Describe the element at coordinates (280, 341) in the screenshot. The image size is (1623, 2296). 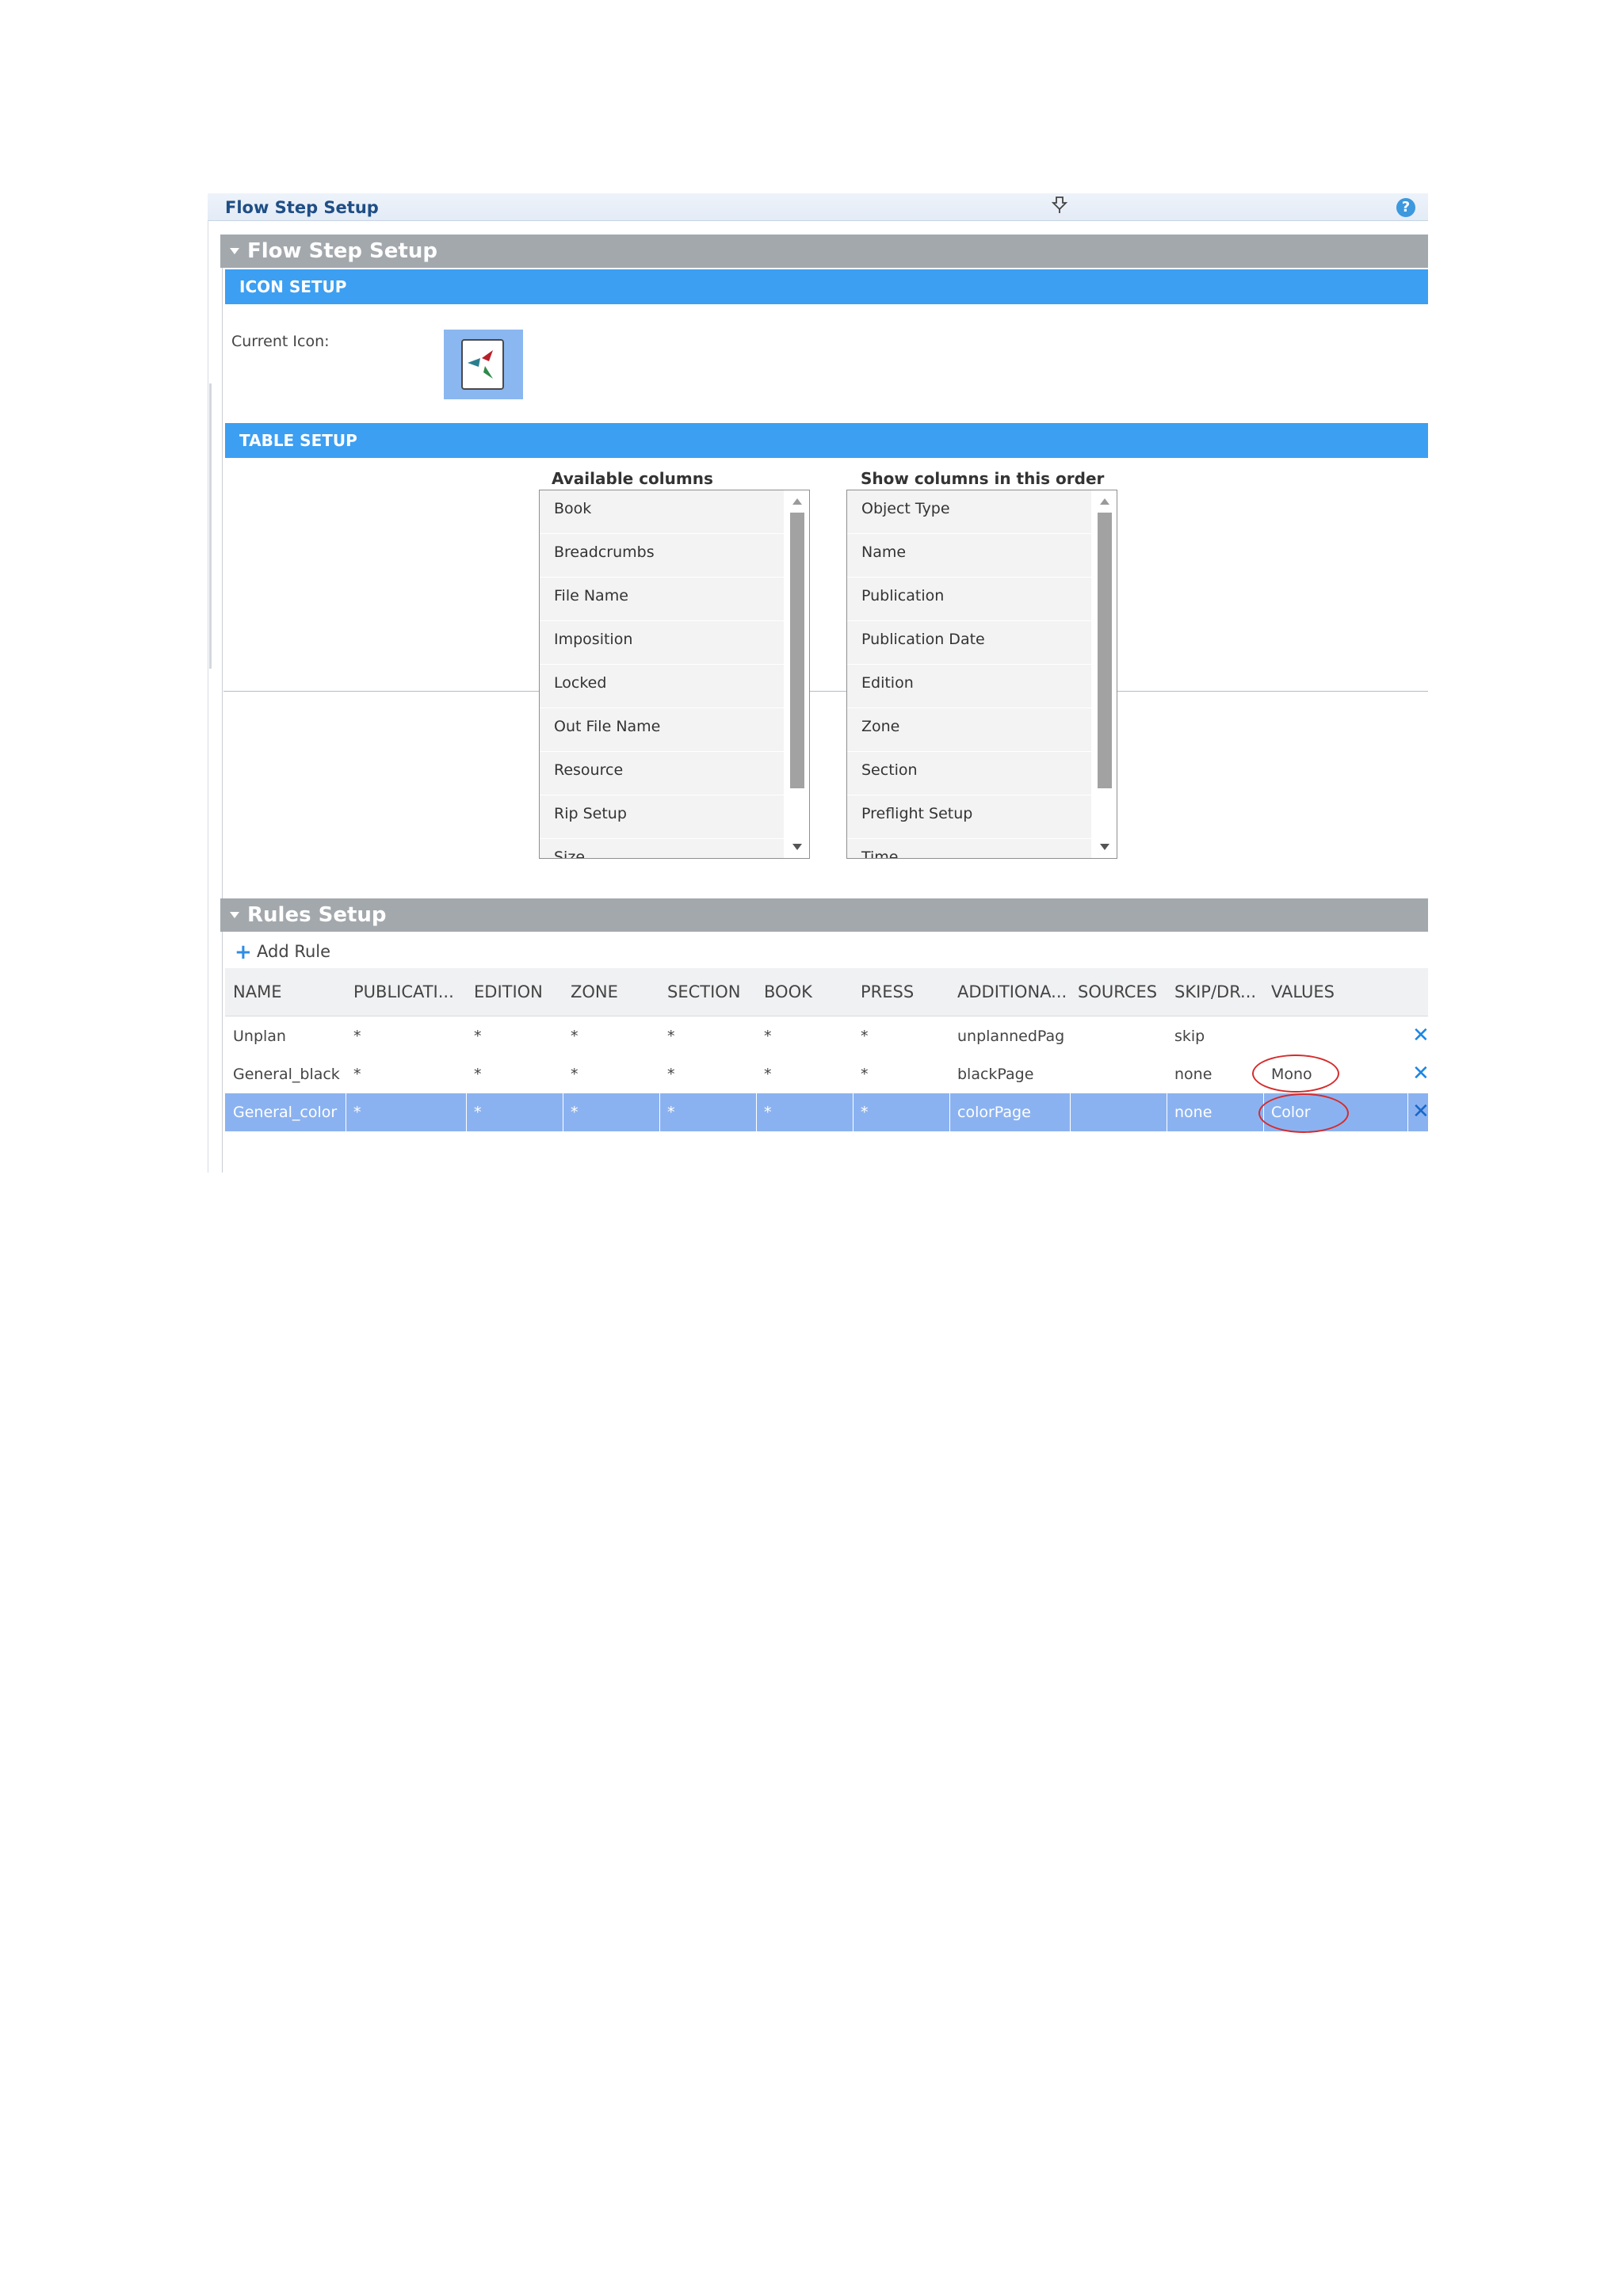
I see `current-icon-label: Current Icon:` at that location.